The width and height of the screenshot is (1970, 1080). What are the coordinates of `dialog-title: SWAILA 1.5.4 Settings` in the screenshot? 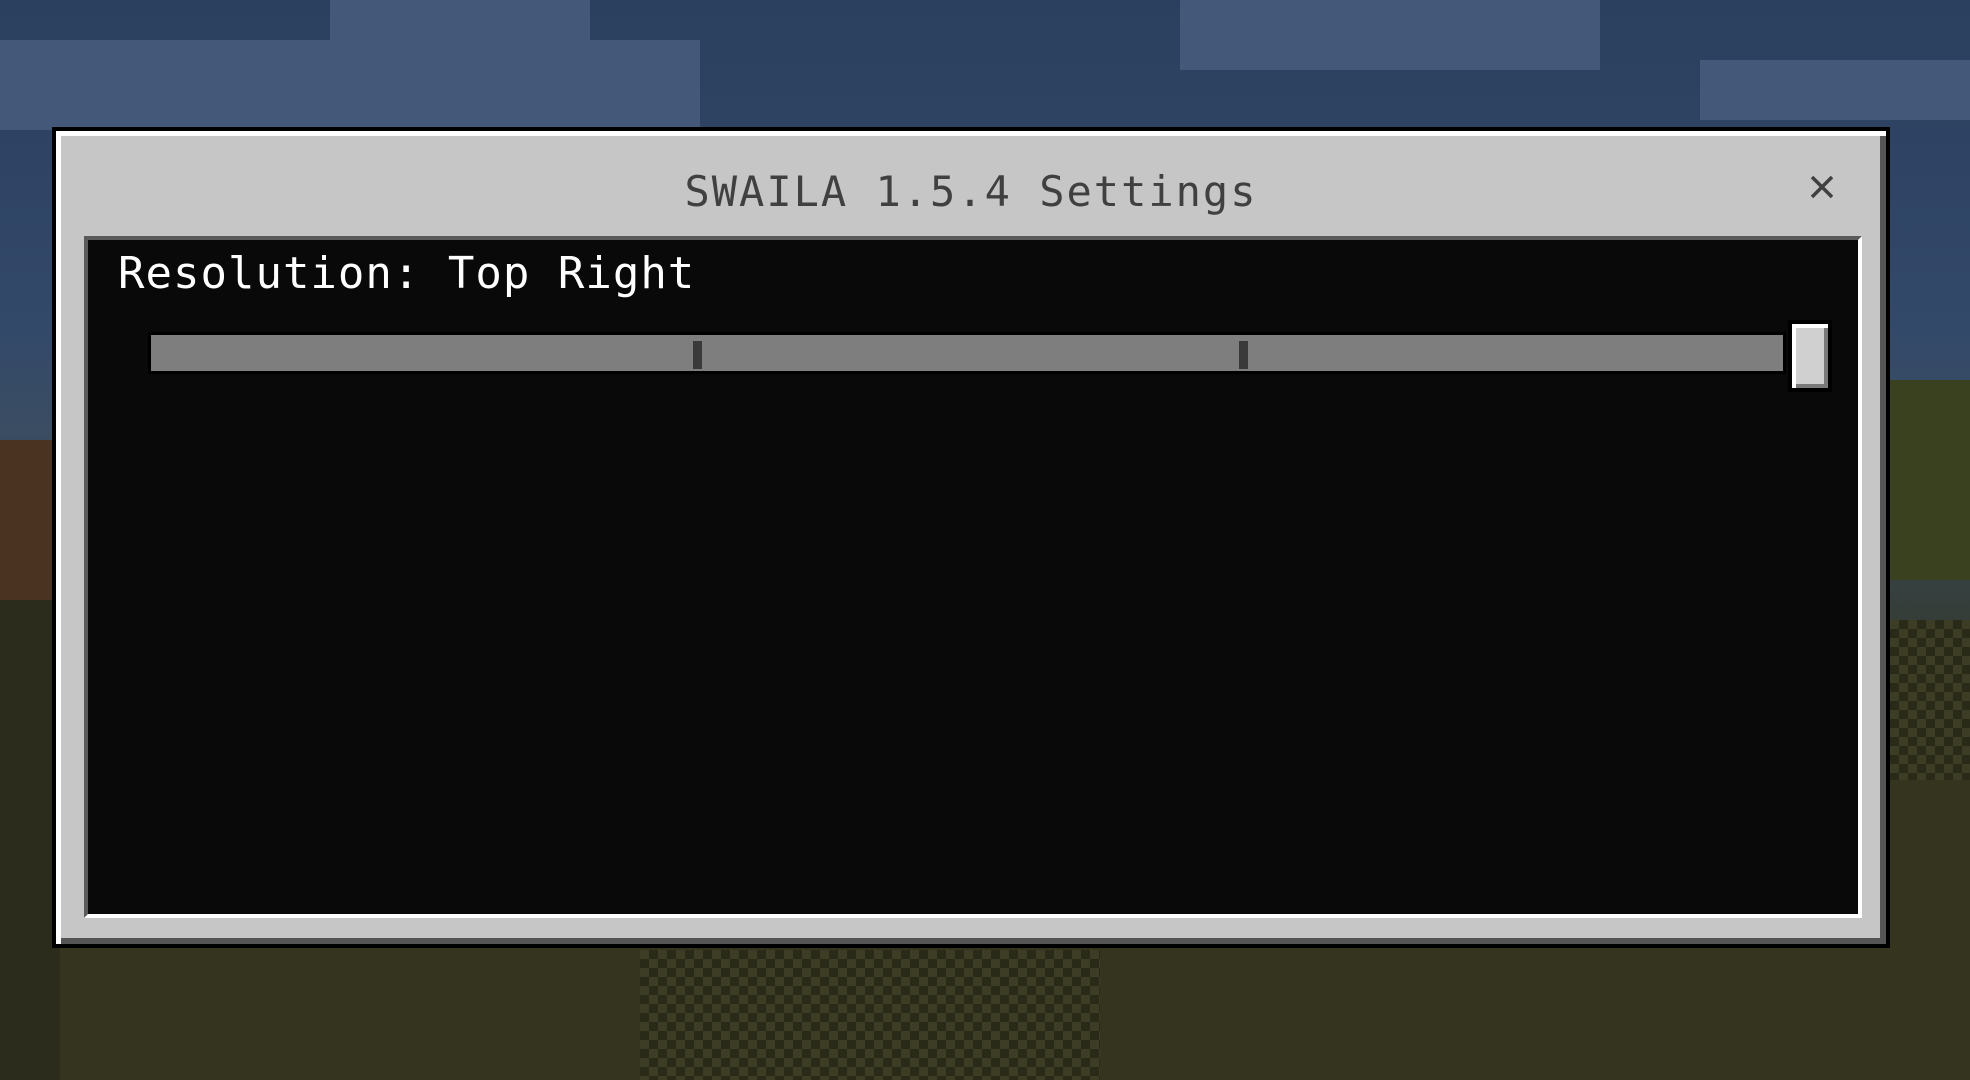 It's located at (971, 191).